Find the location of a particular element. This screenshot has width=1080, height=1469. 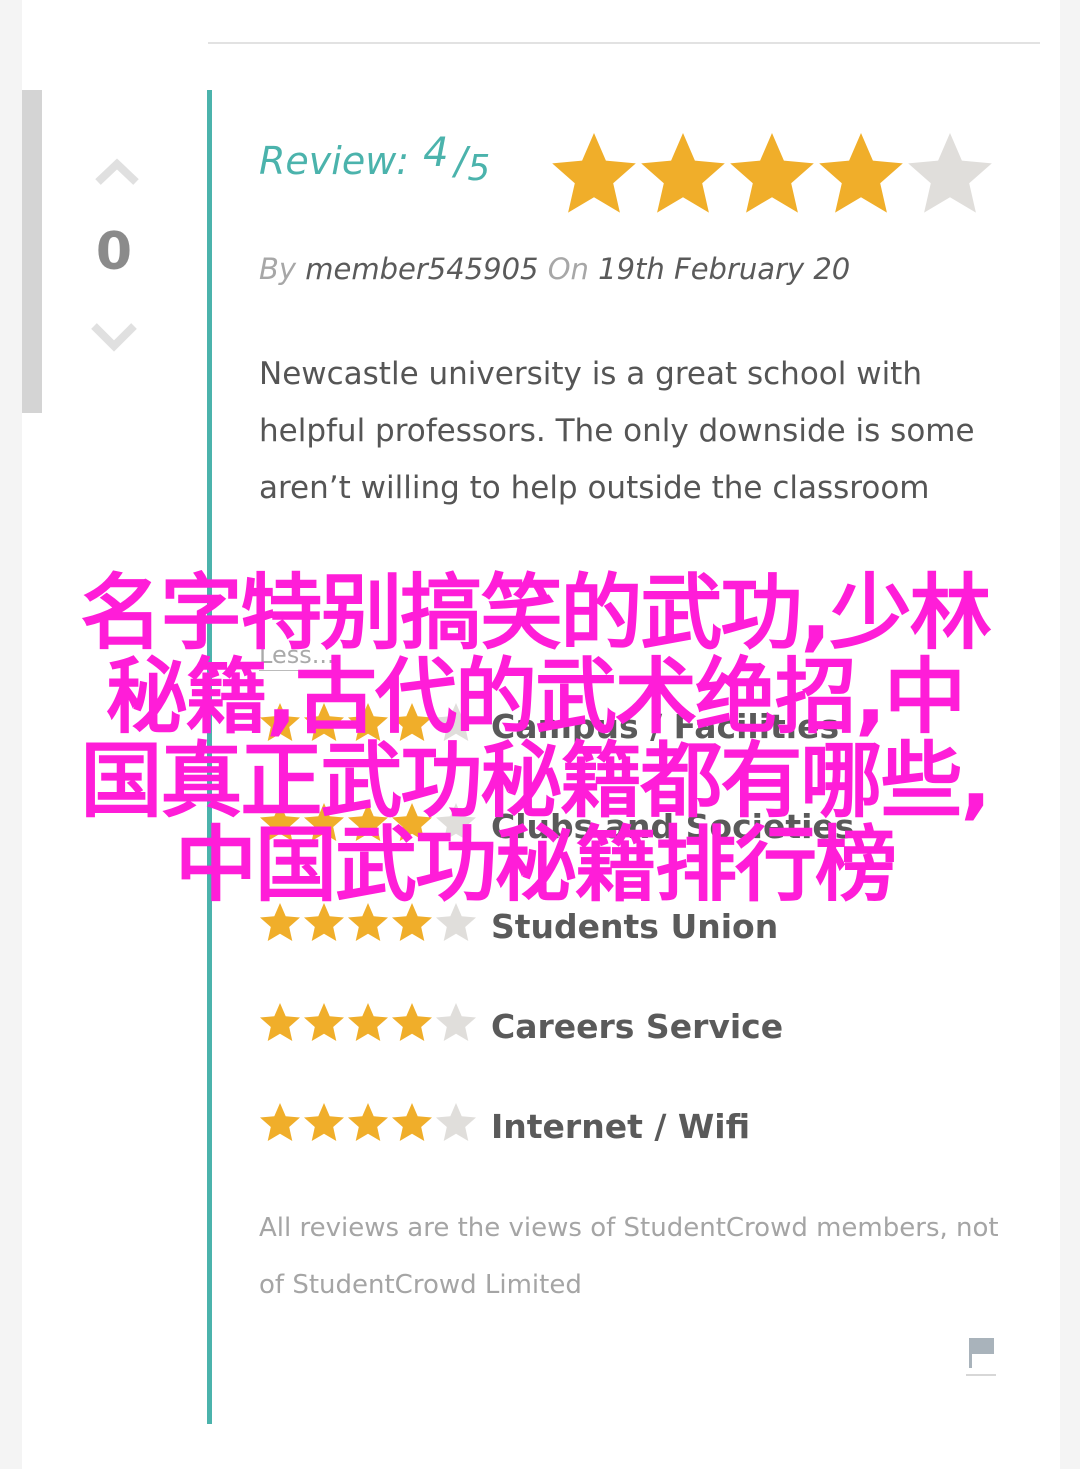

review-byline: By member545905 On 19th February 20 is located at coordinates (554, 269).